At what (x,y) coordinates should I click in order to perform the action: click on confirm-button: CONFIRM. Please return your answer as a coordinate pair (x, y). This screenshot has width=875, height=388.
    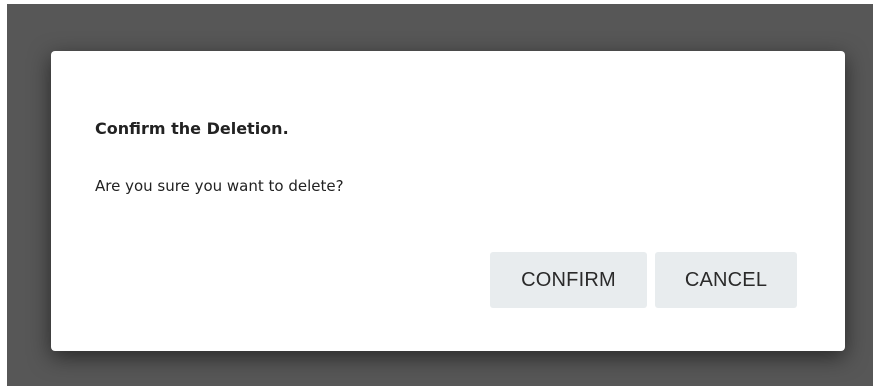
    Looking at the image, I should click on (568, 280).